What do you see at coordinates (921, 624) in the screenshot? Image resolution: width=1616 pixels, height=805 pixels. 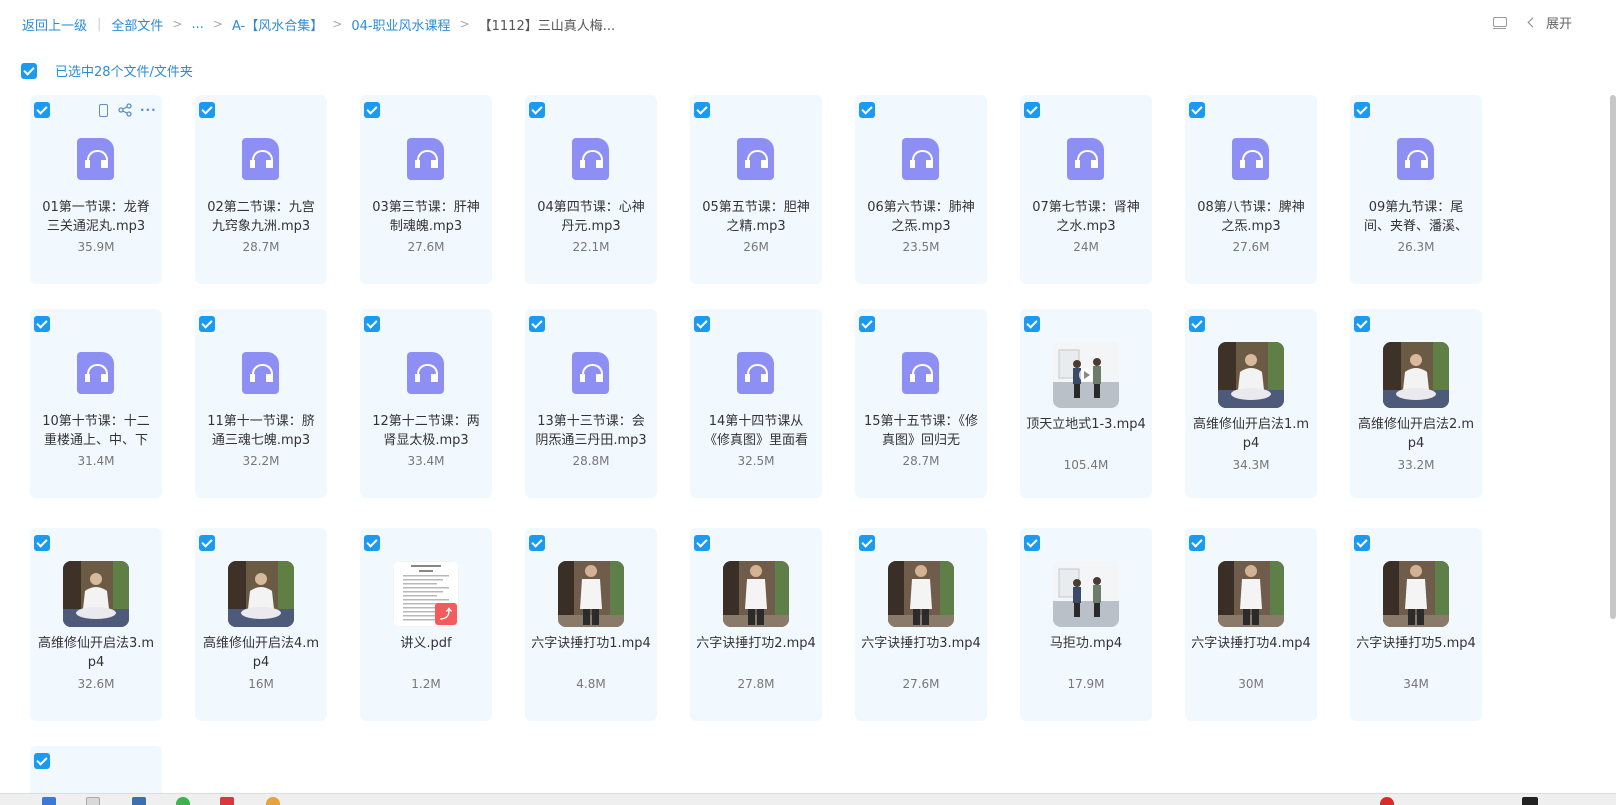 I see `file-card: 六字诀捶打功3.mp4 27.6M` at bounding box center [921, 624].